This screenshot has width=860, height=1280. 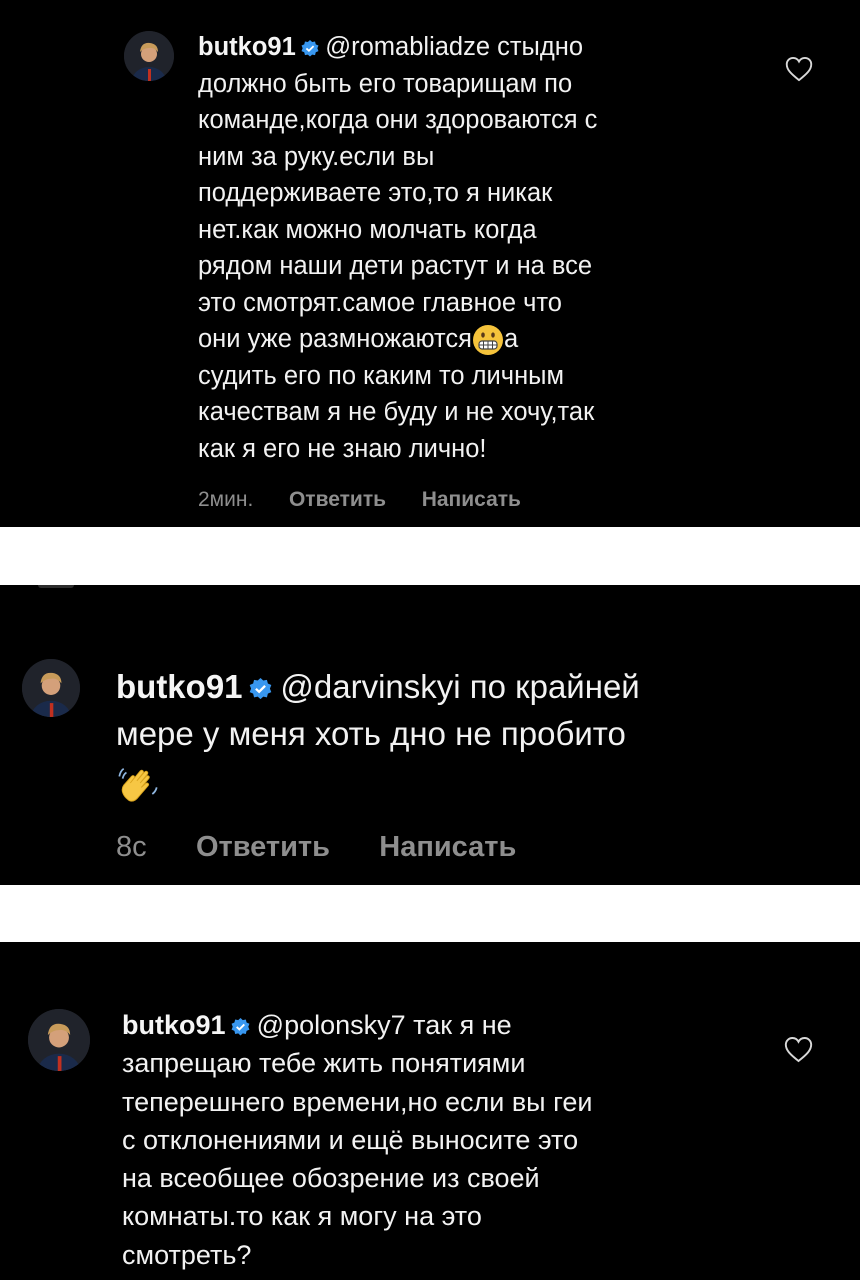 I want to click on comment-line: судить его по каким то личным, so click(x=381, y=375).